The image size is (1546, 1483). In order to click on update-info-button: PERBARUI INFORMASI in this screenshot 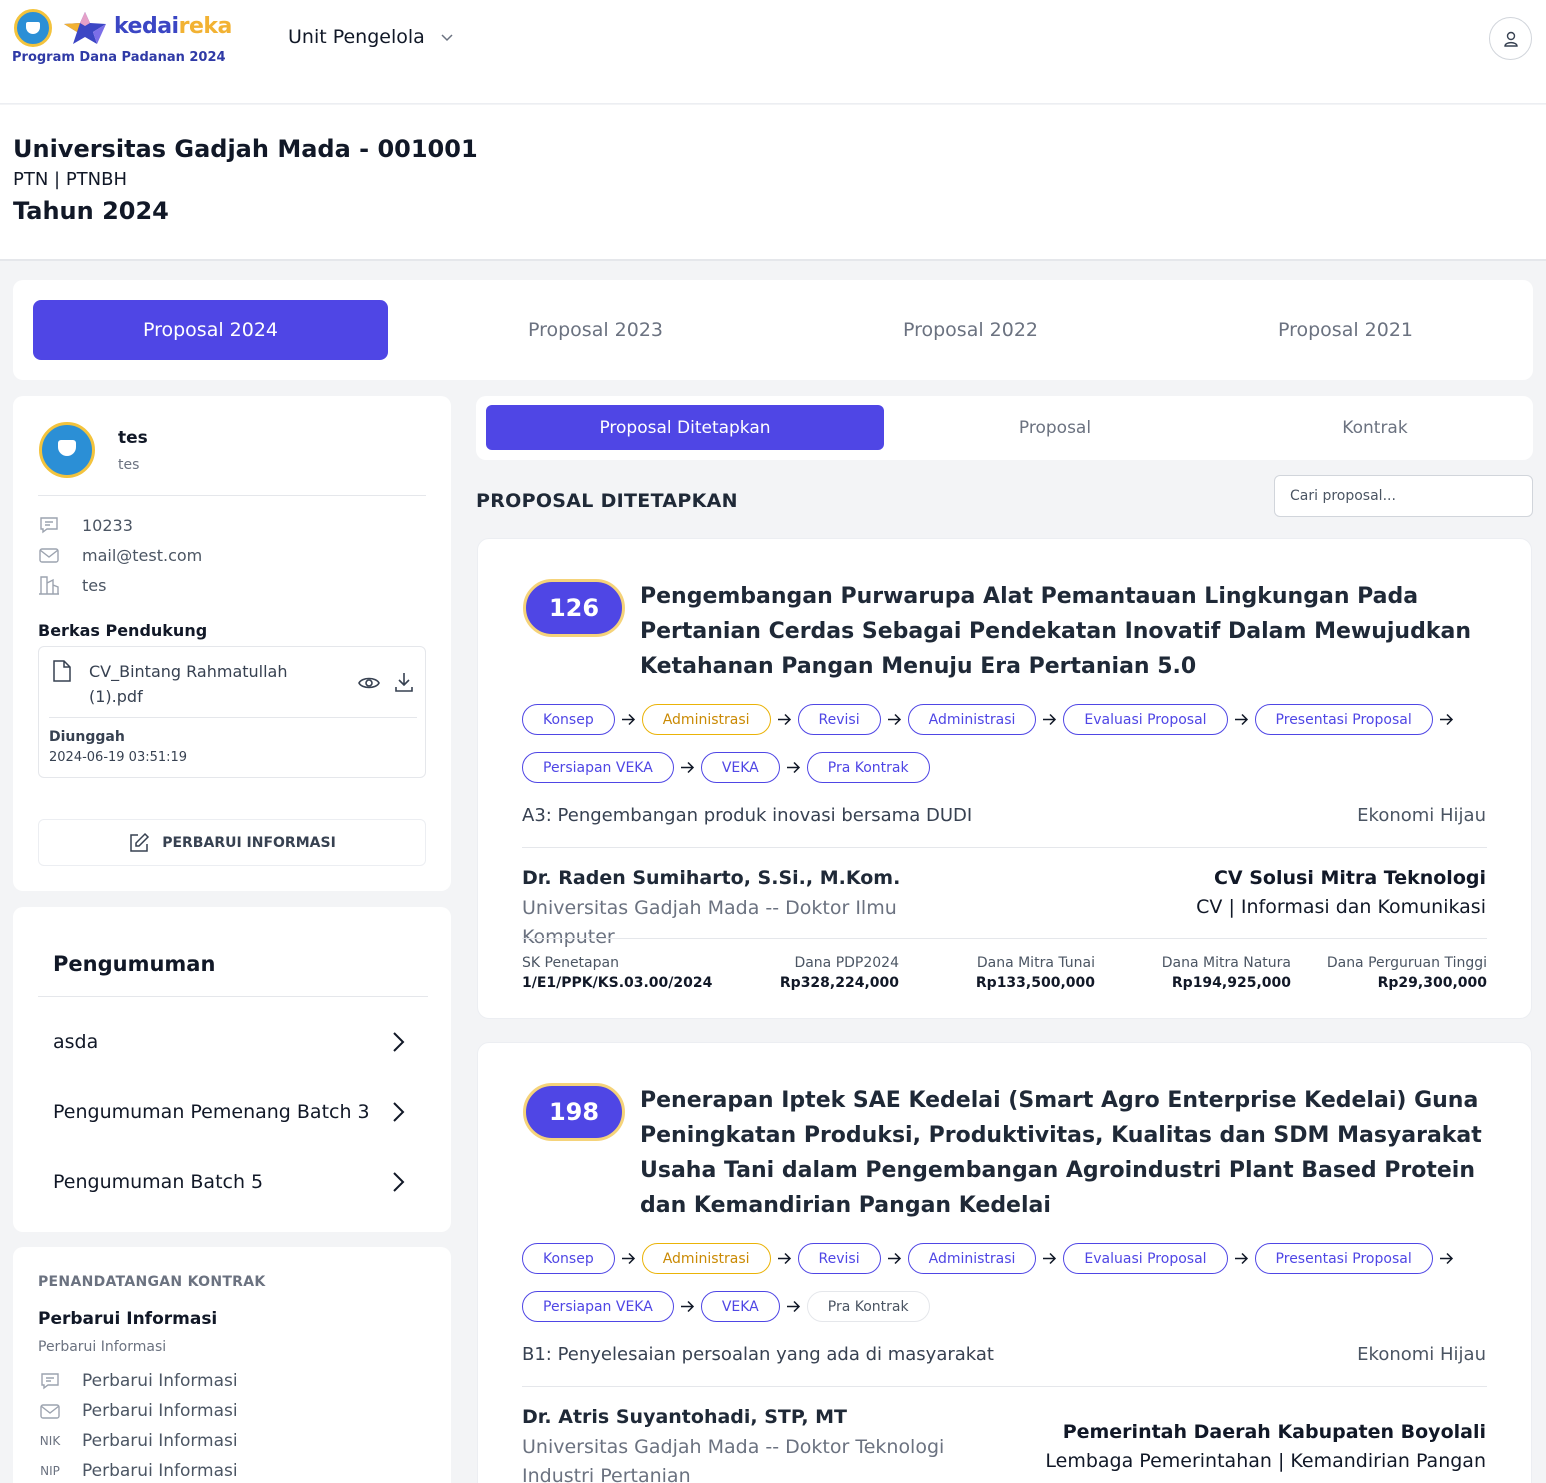, I will do `click(232, 842)`.